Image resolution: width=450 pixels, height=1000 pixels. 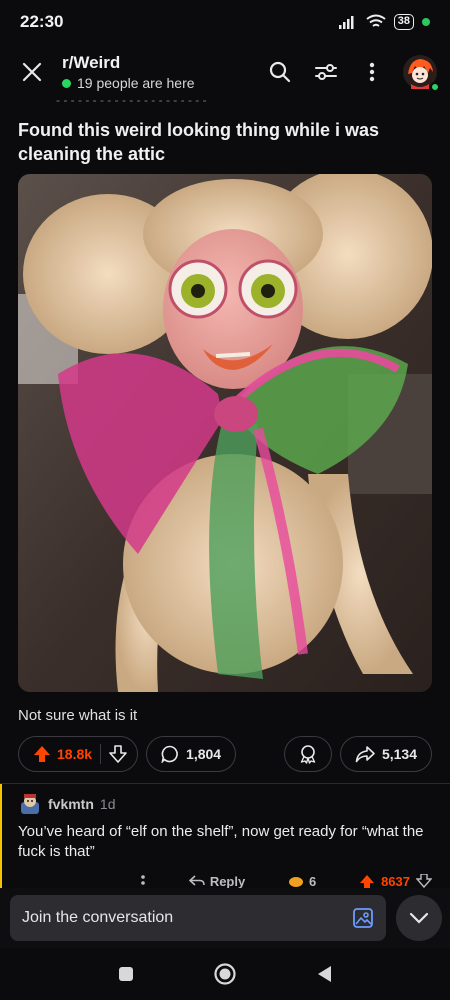 What do you see at coordinates (136, 83) in the screenshot?
I see `presence-text: 19 people are here` at bounding box center [136, 83].